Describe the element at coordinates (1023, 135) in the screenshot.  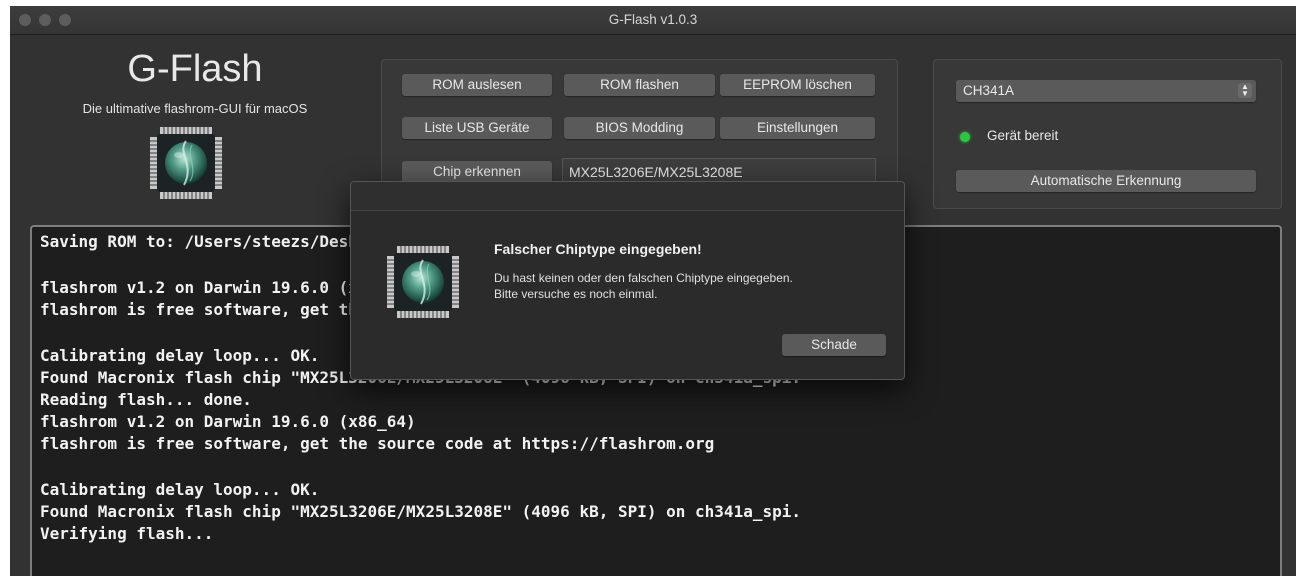
I see `device-status-text: Gerät bereit` at that location.